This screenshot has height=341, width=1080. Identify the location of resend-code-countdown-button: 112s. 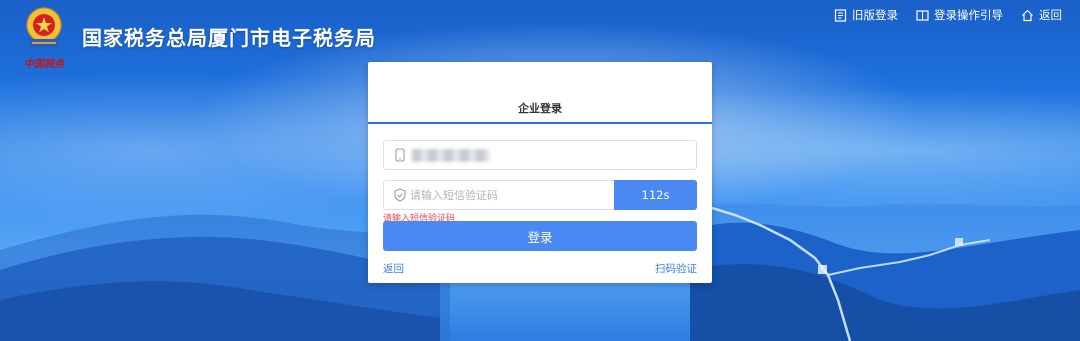
(655, 195).